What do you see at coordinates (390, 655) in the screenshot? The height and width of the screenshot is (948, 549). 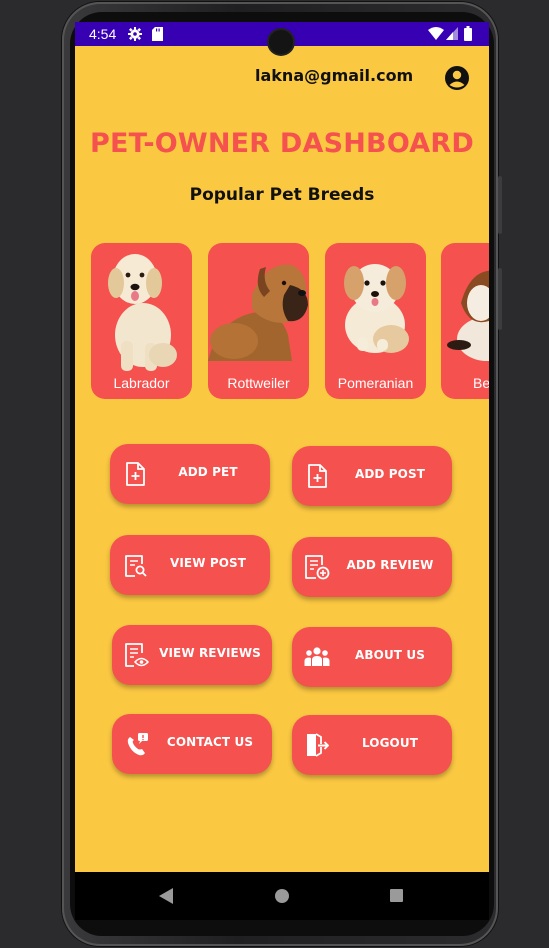 I see `about-us-label: ABOUT US` at bounding box center [390, 655].